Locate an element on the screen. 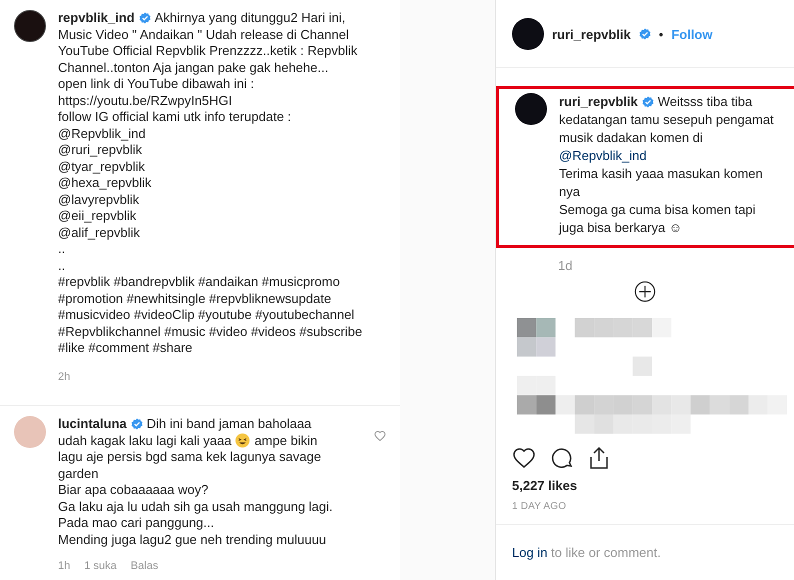  comment-text: Biar apa cobaaaaaa woy? is located at coordinates (133, 490).